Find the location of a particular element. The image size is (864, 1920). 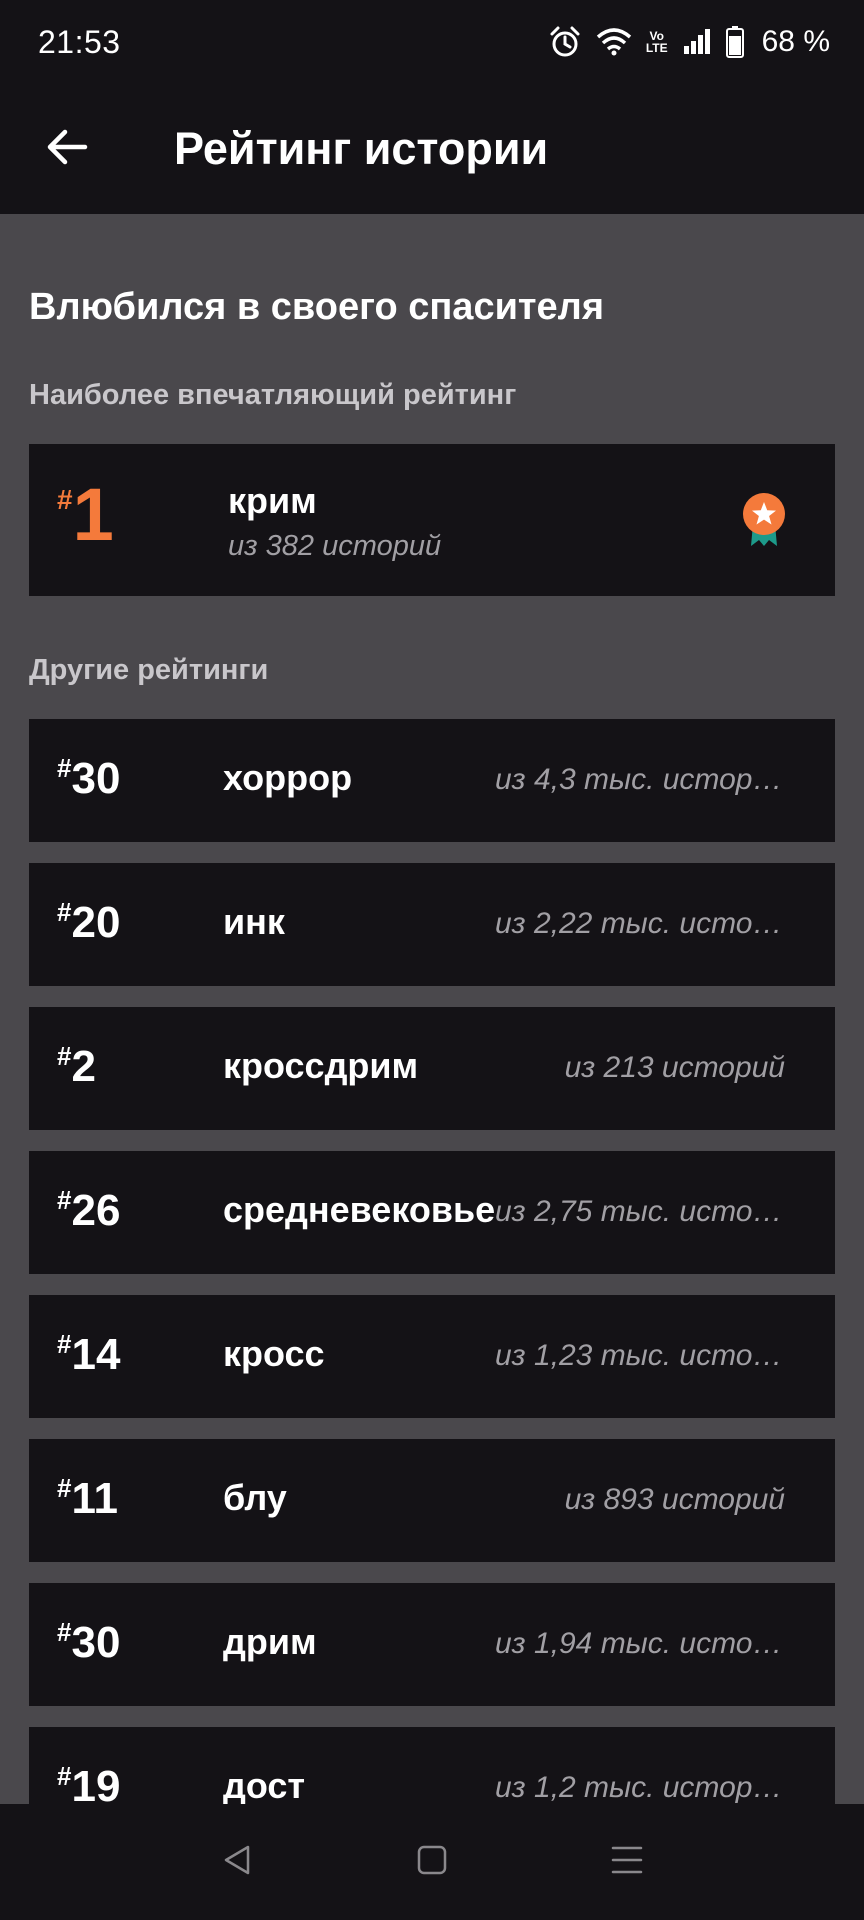

nav-recents-button is located at coordinates (627, 1862).